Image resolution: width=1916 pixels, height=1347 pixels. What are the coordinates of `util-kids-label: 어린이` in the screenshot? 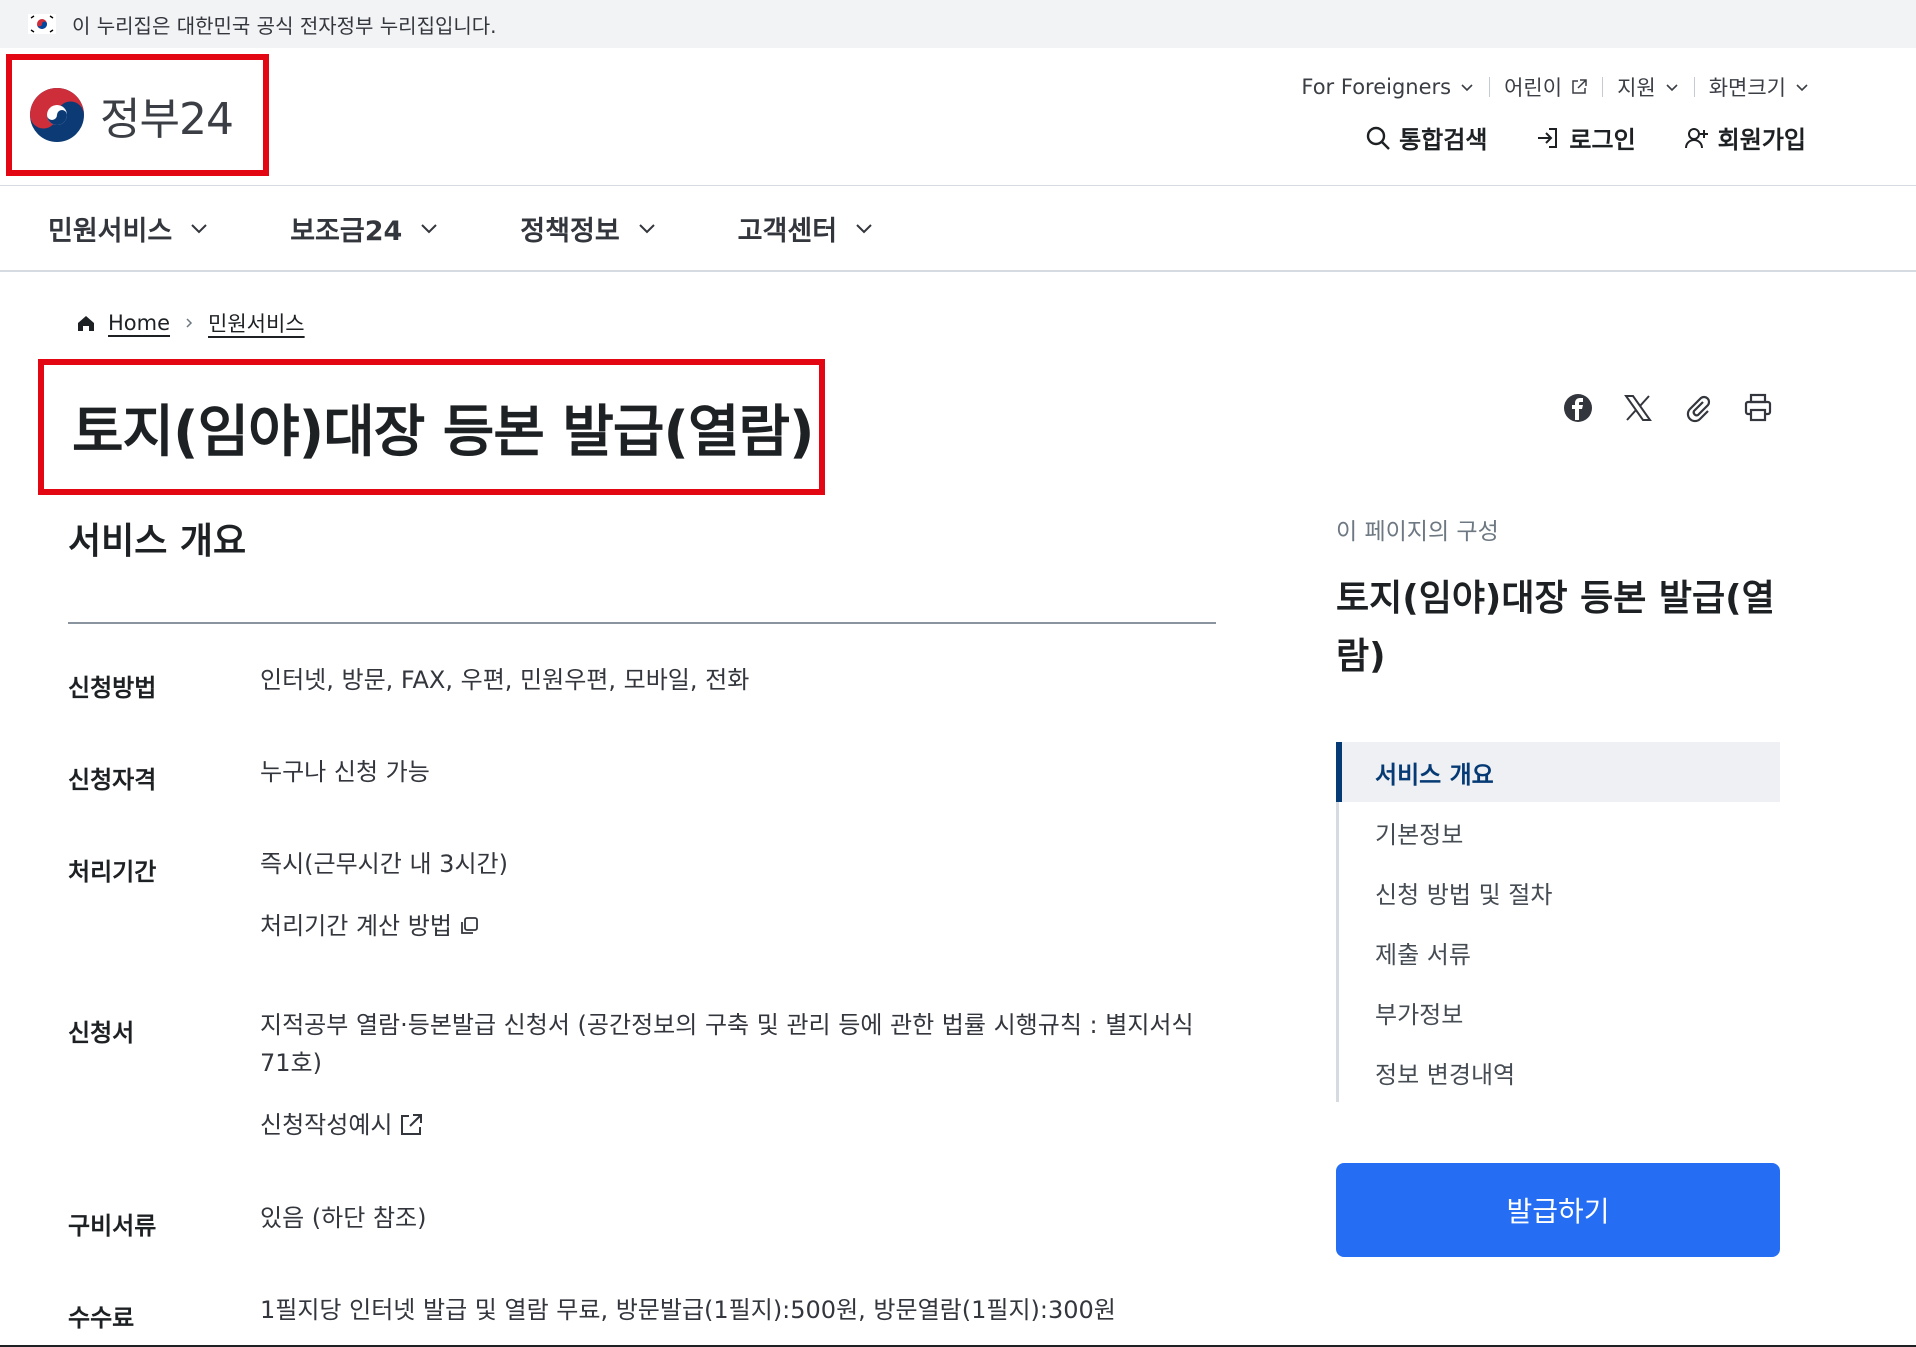 It's located at (1533, 88).